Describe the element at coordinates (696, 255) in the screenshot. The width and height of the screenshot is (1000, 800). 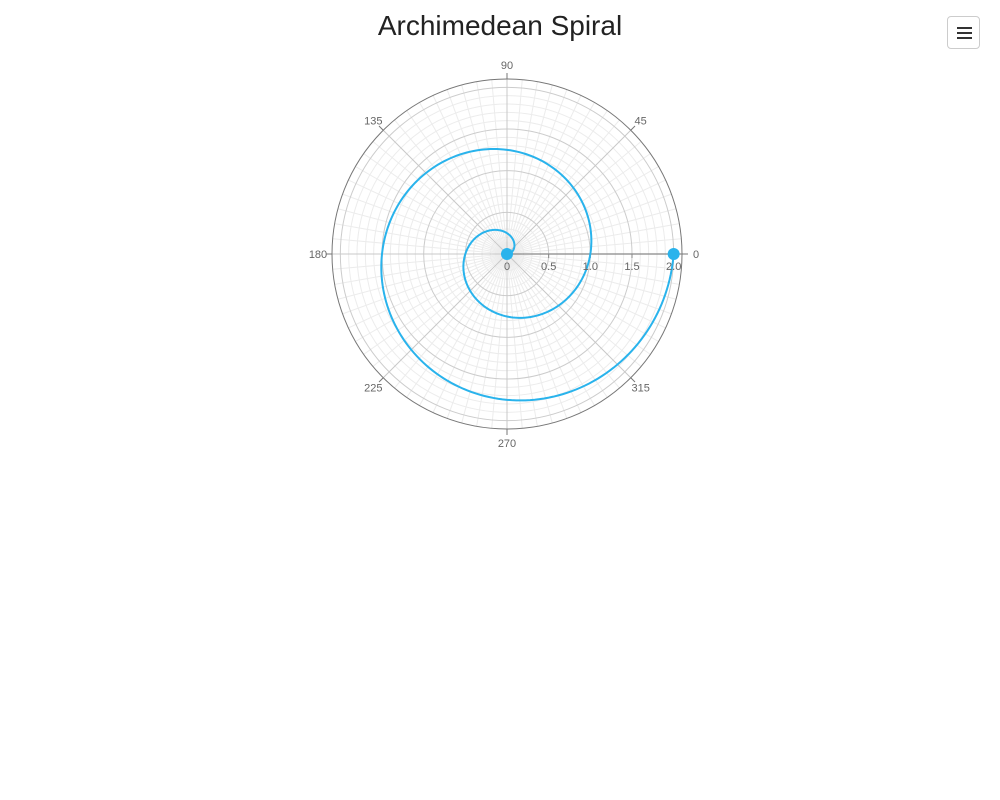
I see `angle-tick-label: 0` at that location.